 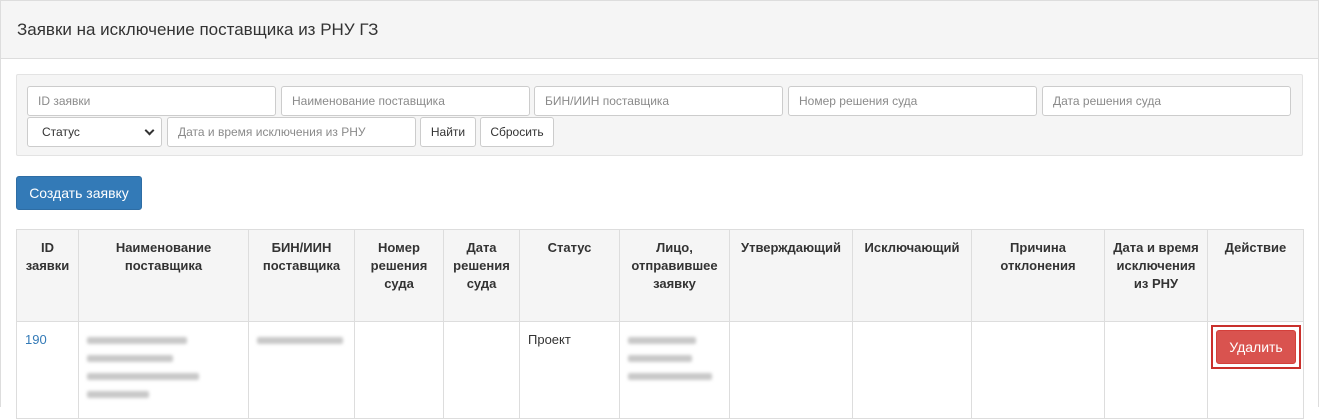 I want to click on find-button: Найти, so click(x=448, y=132).